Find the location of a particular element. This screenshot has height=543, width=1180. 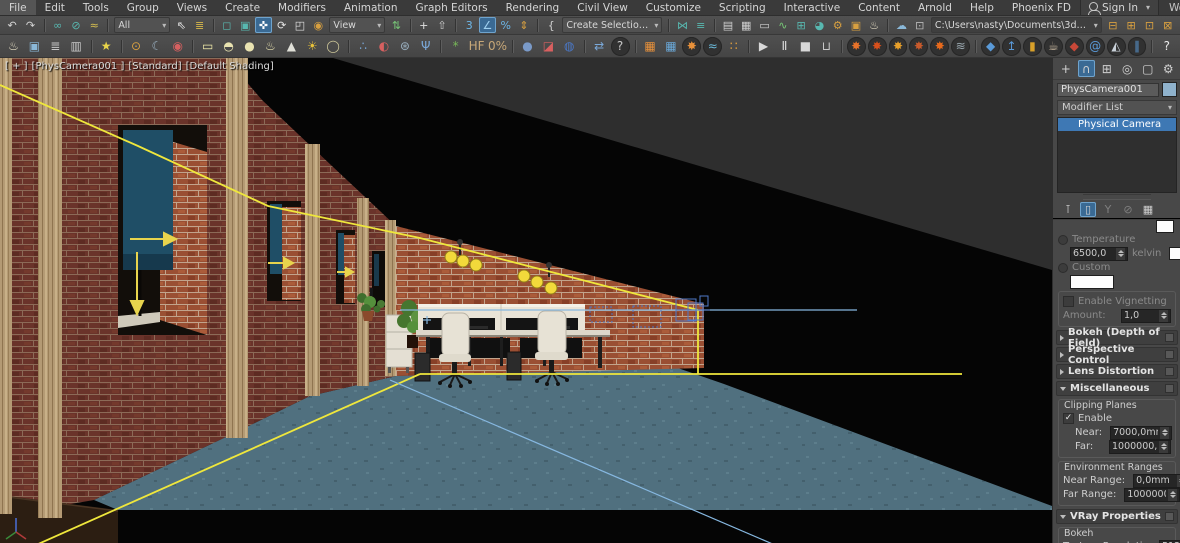

bind-to-space-warp-icon: ≈ is located at coordinates (94, 25).